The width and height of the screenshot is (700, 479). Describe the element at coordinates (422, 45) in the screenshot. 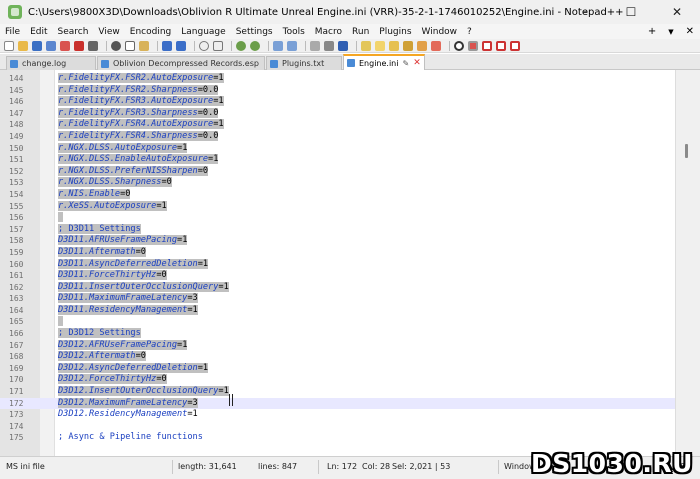

I see `monitoring-icon` at that location.